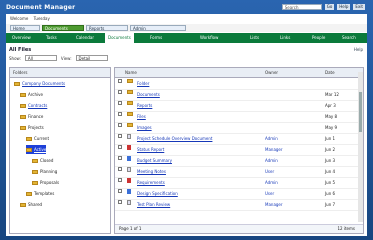  Describe the element at coordinates (37, 138) in the screenshot. I see `tree-item: Current` at that location.